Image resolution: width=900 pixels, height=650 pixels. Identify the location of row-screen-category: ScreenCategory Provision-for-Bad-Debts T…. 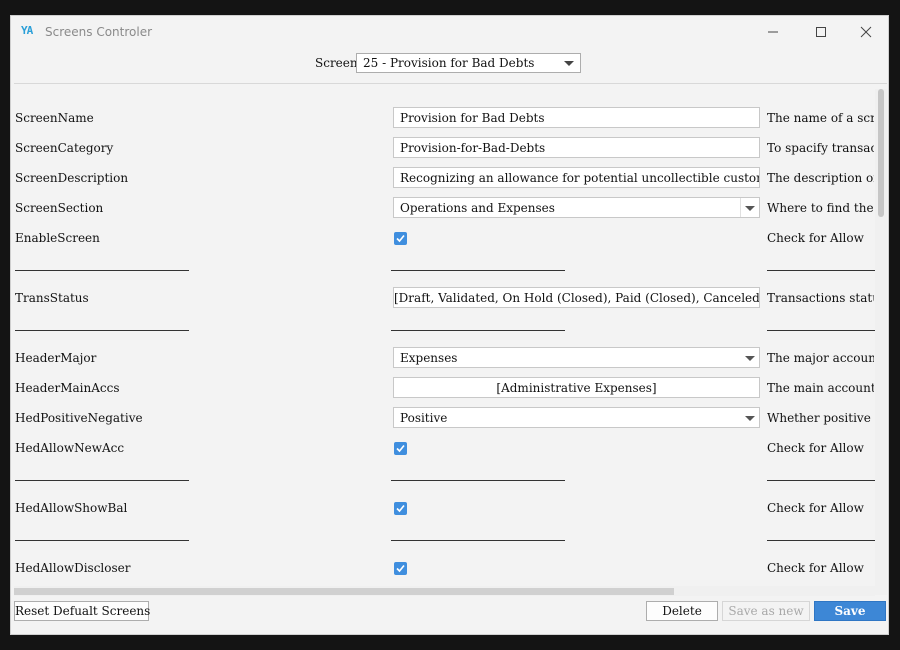
(444, 148).